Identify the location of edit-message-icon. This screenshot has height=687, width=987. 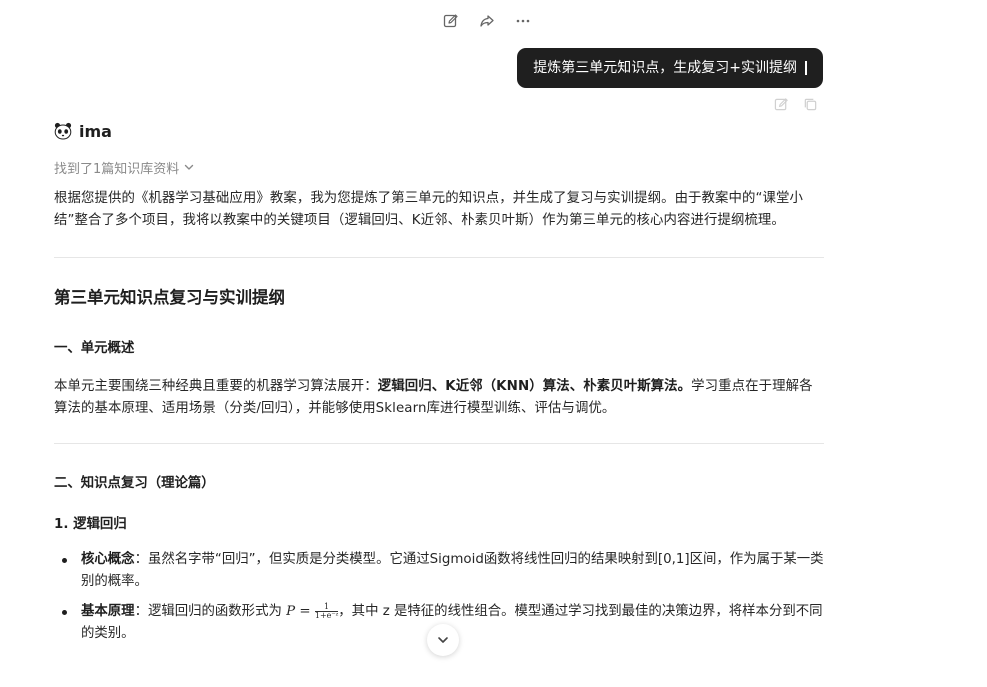
(781, 104).